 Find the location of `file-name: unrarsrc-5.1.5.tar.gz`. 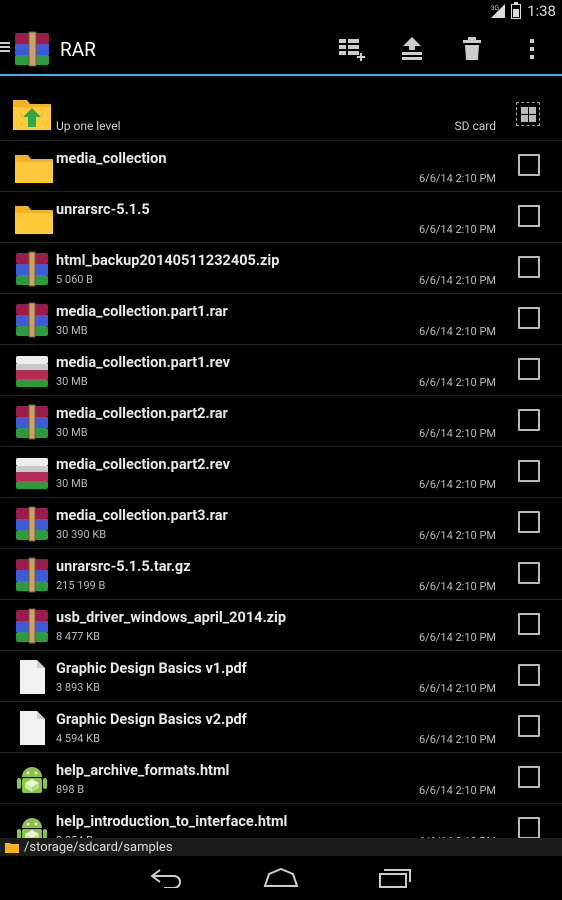

file-name: unrarsrc-5.1.5.tar.gz is located at coordinates (123, 566).